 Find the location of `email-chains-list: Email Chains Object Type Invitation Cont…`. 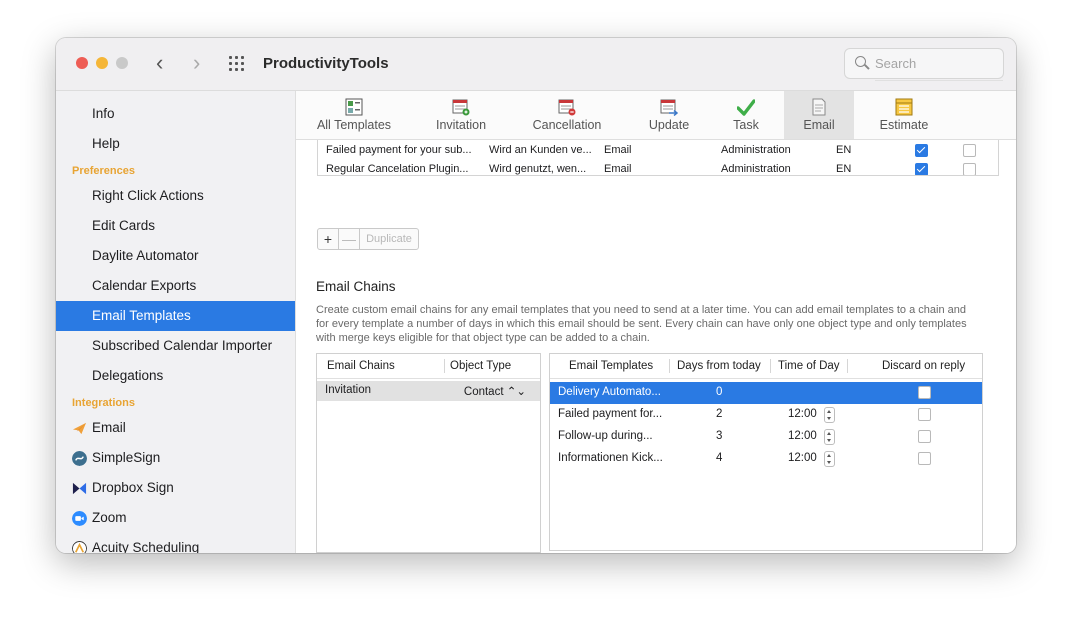

email-chains-list: Email Chains Object Type Invitation Cont… is located at coordinates (428, 453).